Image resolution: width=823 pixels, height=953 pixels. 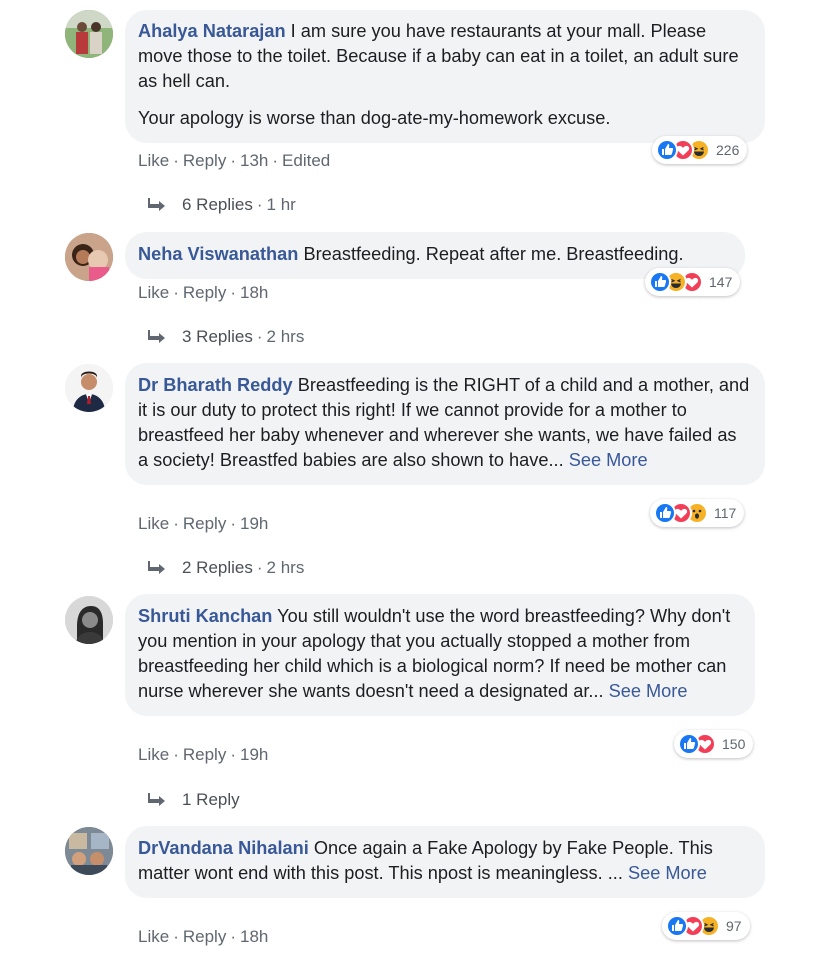 What do you see at coordinates (281, 204) in the screenshot?
I see `replies-time: 1 hr` at bounding box center [281, 204].